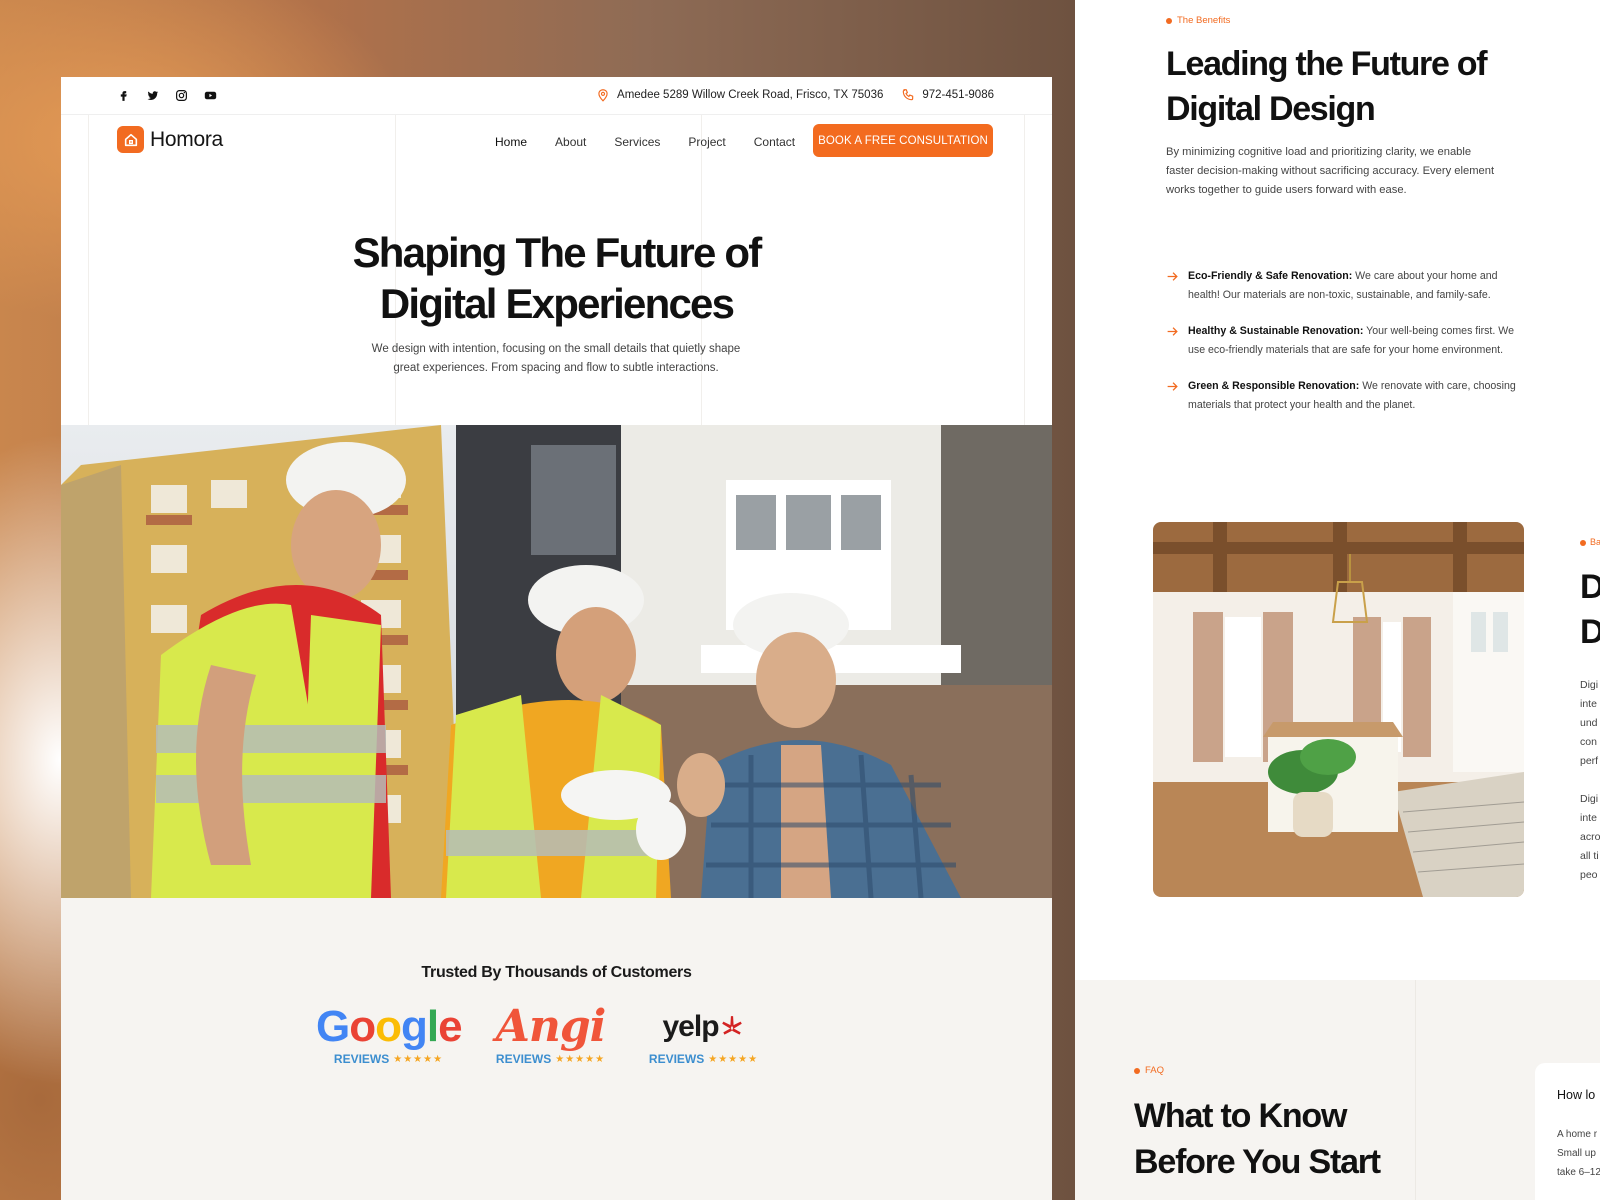 This screenshot has width=1600, height=1200. Describe the element at coordinates (167, 95) in the screenshot. I see `social-links` at that location.